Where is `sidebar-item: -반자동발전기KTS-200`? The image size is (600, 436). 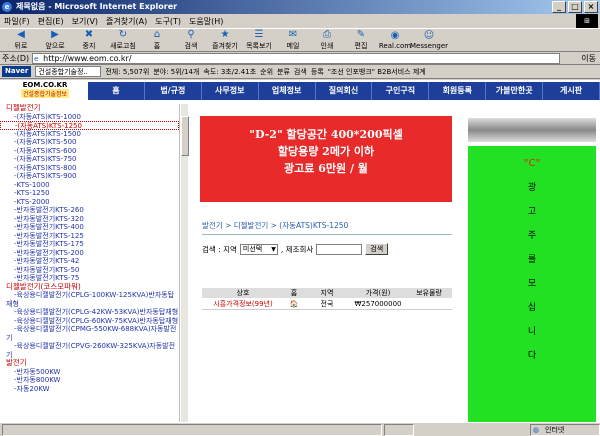
sidebar-item: -반자동발전기KTS-200 is located at coordinates (89, 253).